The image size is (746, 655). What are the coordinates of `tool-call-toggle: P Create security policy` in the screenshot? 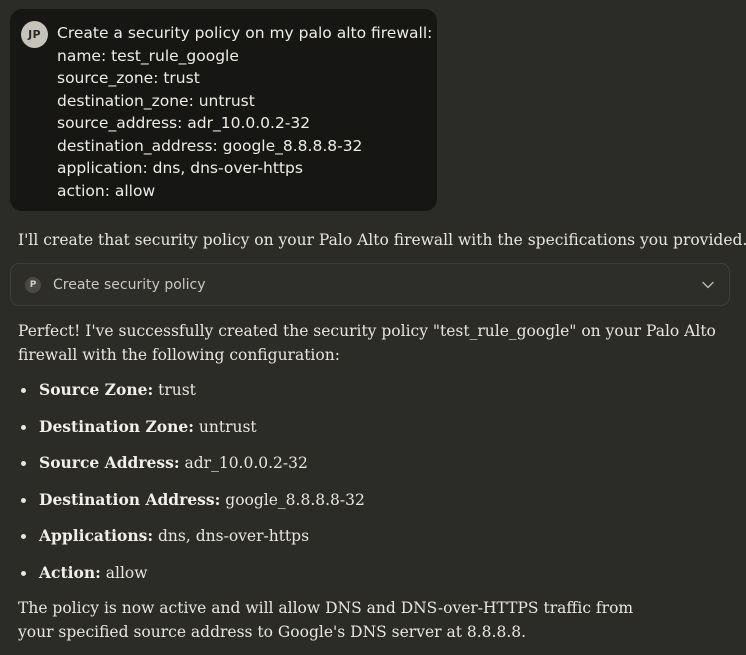 It's located at (370, 284).